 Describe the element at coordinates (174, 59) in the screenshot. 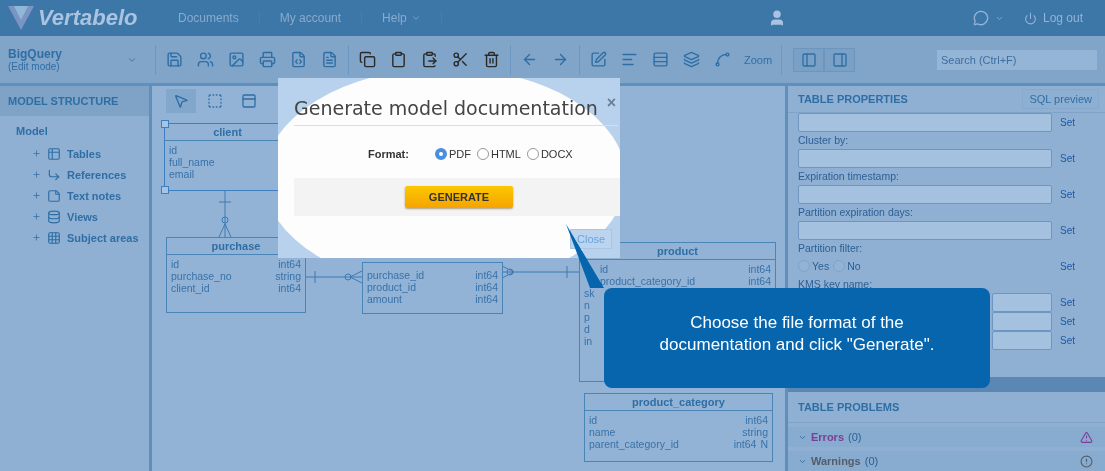

I see `save-icon` at that location.